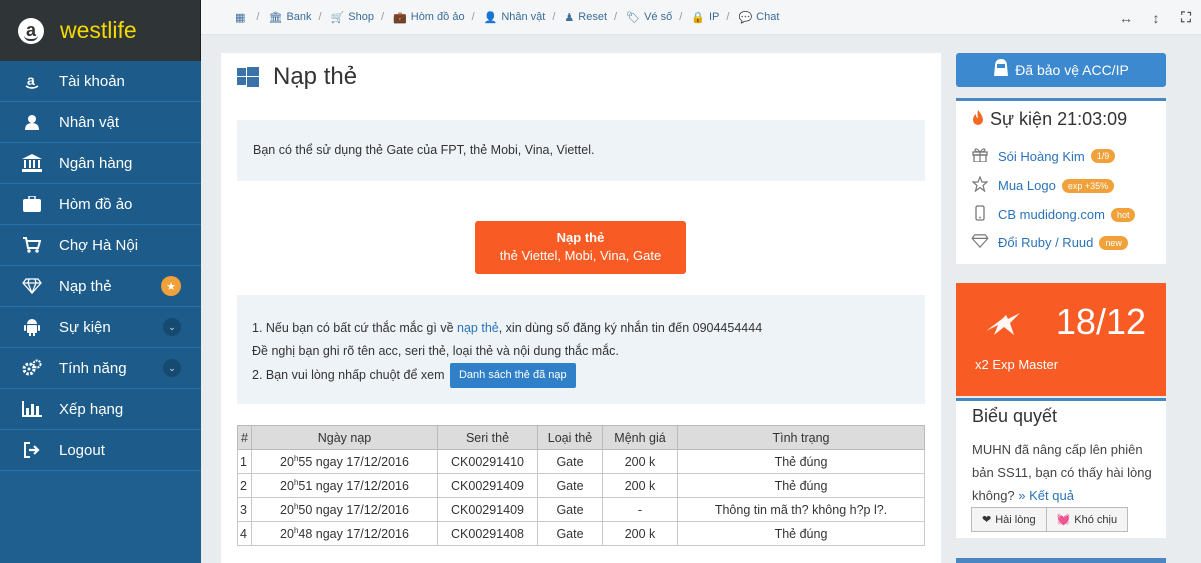 The width and height of the screenshot is (1201, 563). I want to click on poll-results-link: » Kết quả, so click(1046, 495).